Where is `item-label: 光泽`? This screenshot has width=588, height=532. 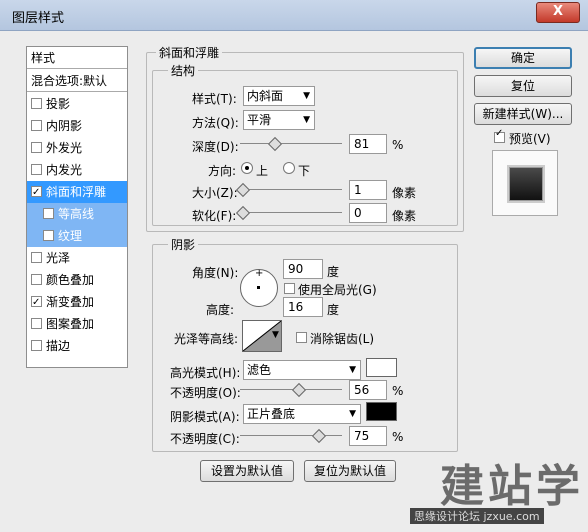 item-label: 光泽 is located at coordinates (58, 258).